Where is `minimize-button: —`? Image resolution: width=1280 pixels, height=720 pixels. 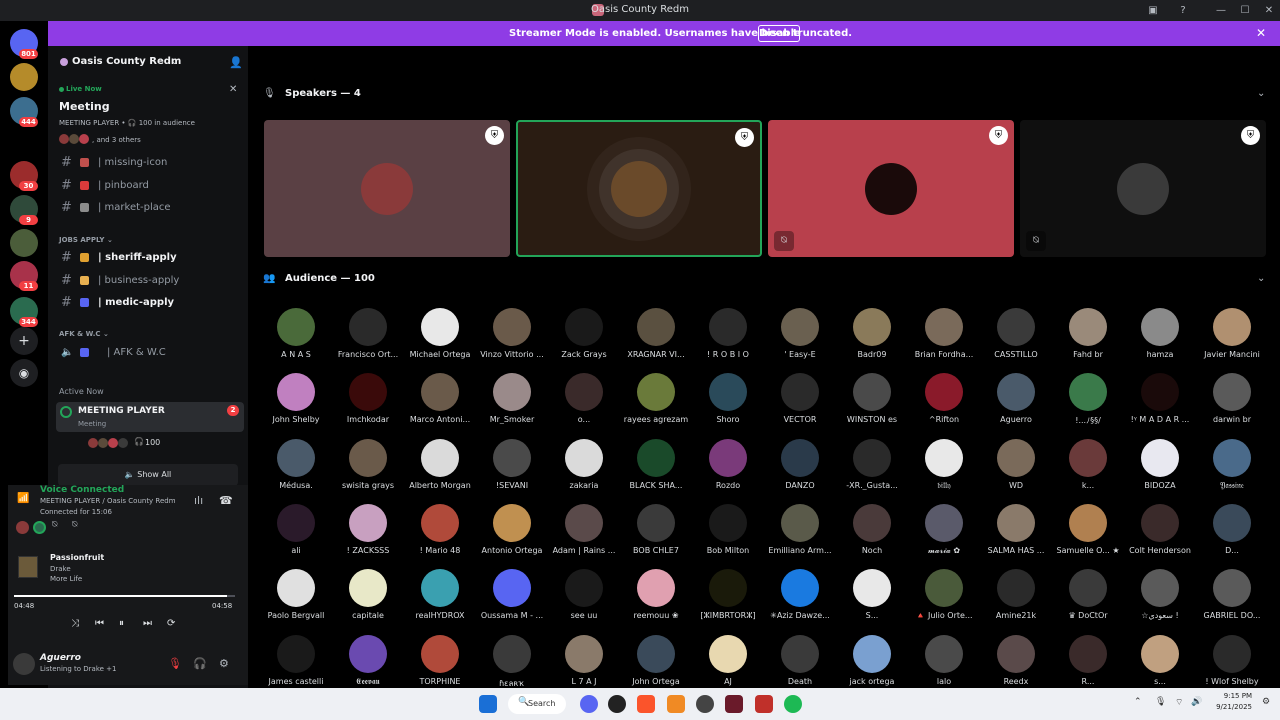
minimize-button: — is located at coordinates (1221, 10).